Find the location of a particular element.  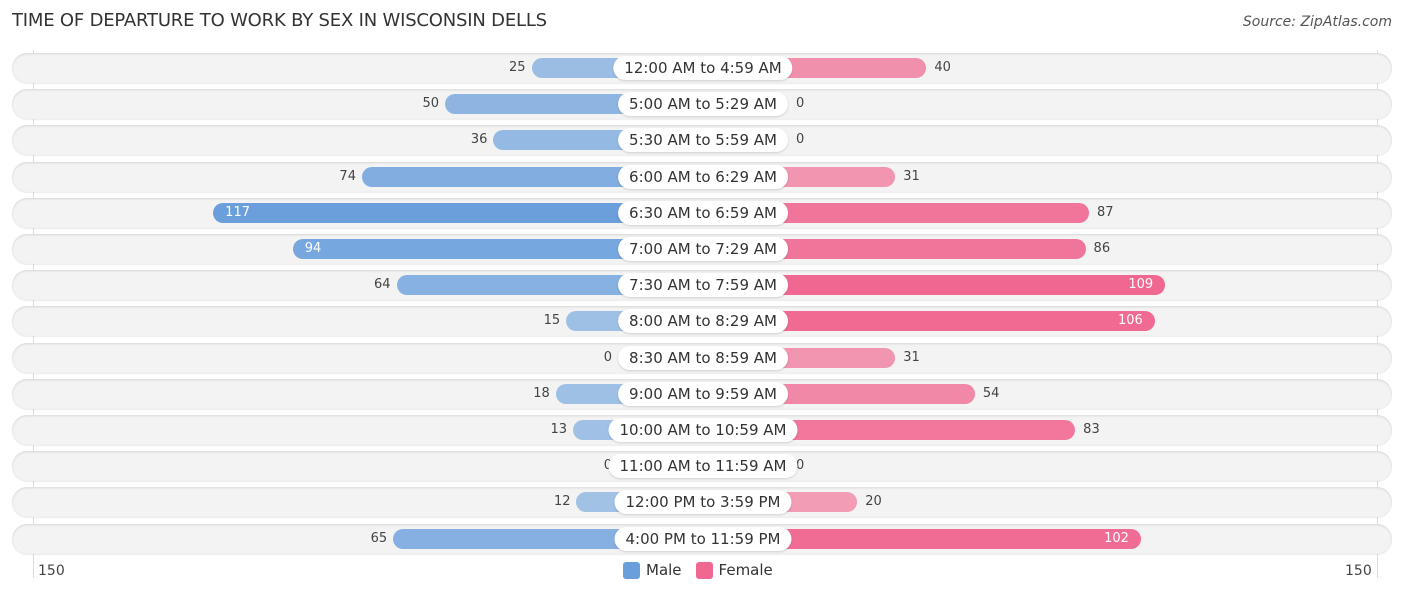

male-value-label: 36 is located at coordinates (479, 140).